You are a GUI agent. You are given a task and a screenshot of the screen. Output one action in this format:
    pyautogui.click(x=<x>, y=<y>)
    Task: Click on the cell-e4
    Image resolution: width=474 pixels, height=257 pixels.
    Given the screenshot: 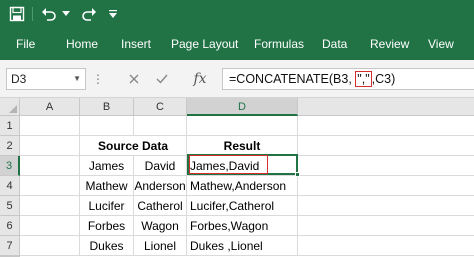 What is the action you would take?
    pyautogui.click(x=386, y=186)
    